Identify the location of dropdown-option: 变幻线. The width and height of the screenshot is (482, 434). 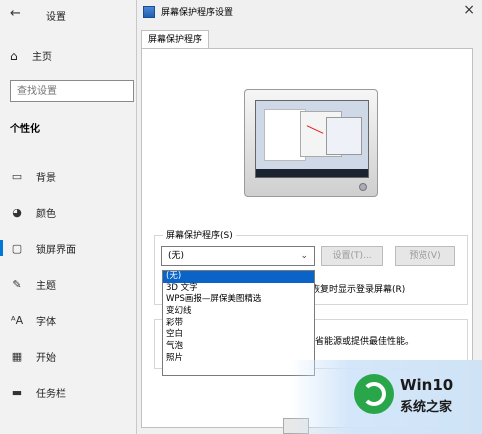
(238, 312).